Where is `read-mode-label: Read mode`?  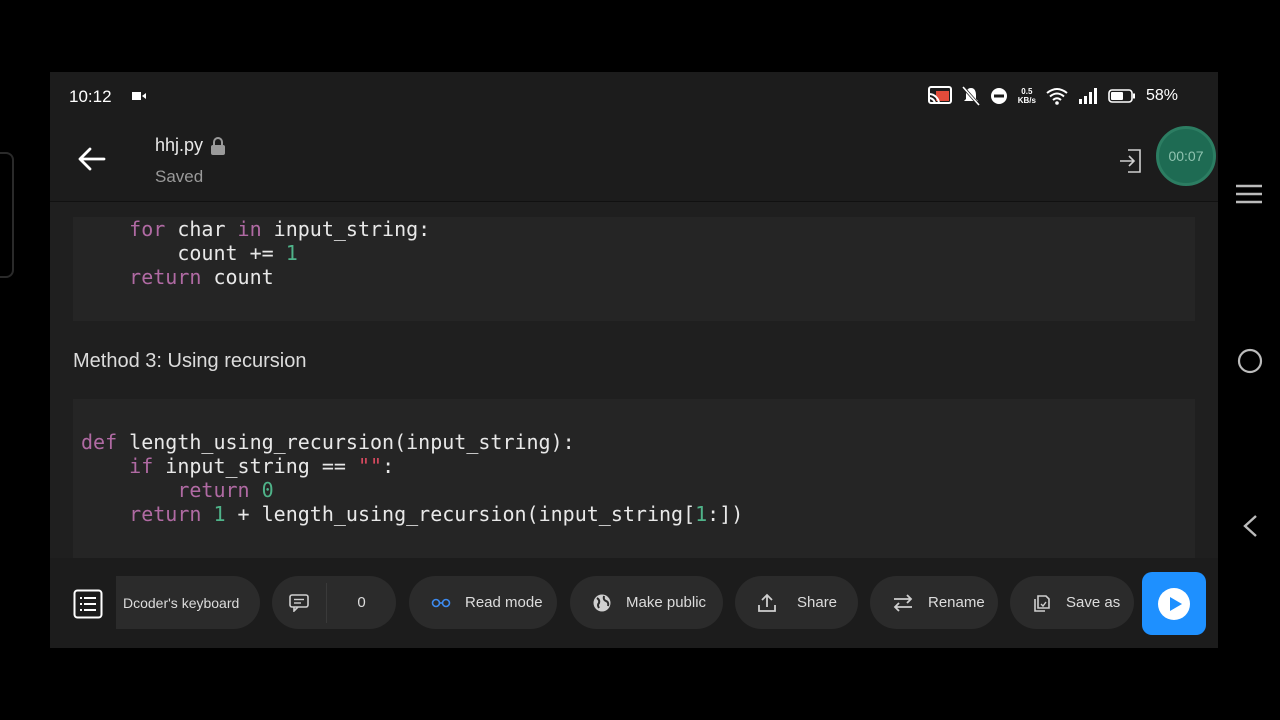
read-mode-label: Read mode is located at coordinates (504, 602).